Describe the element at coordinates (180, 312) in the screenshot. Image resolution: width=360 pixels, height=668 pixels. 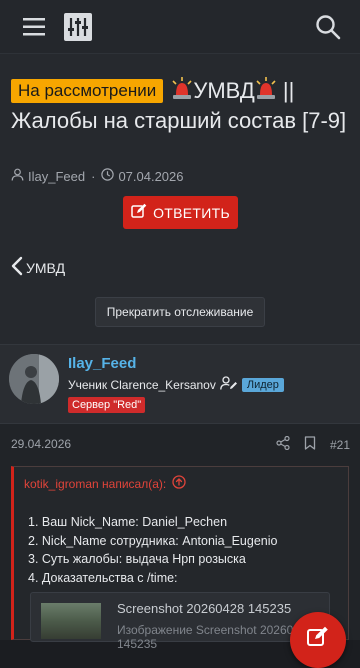
I see `unwatch-button: Прекратить отслеживание` at that location.